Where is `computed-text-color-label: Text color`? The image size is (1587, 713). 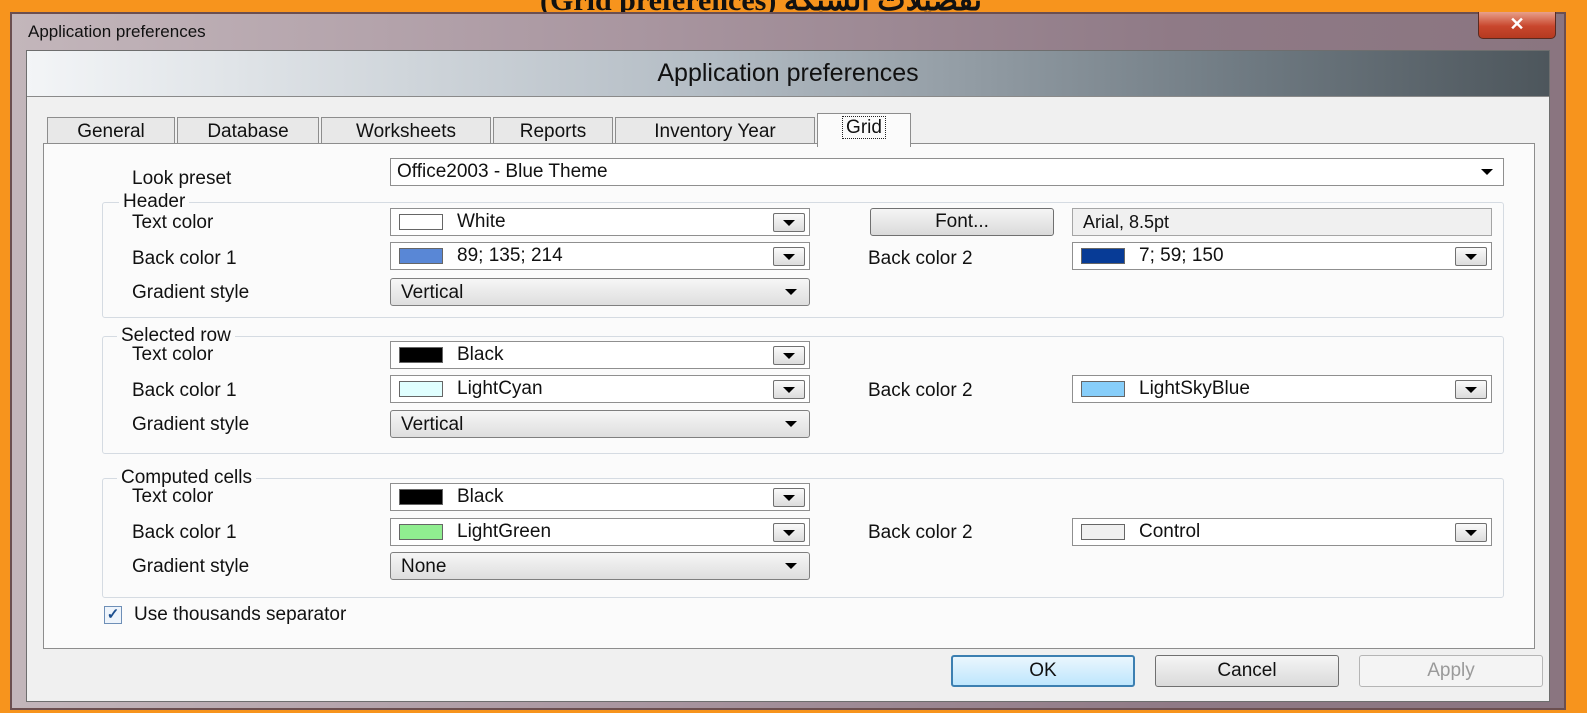 computed-text-color-label: Text color is located at coordinates (173, 496).